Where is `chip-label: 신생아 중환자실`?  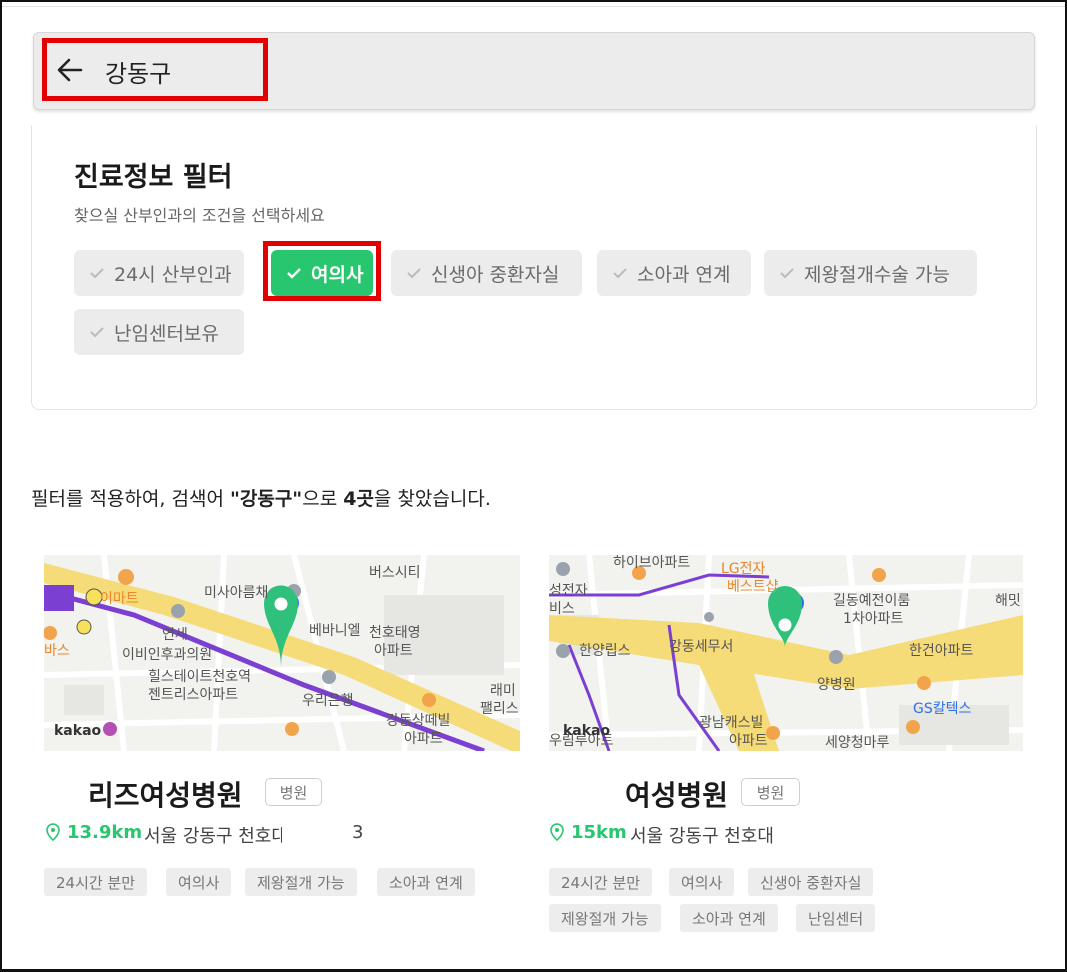 chip-label: 신생아 중환자실 is located at coordinates (495, 274).